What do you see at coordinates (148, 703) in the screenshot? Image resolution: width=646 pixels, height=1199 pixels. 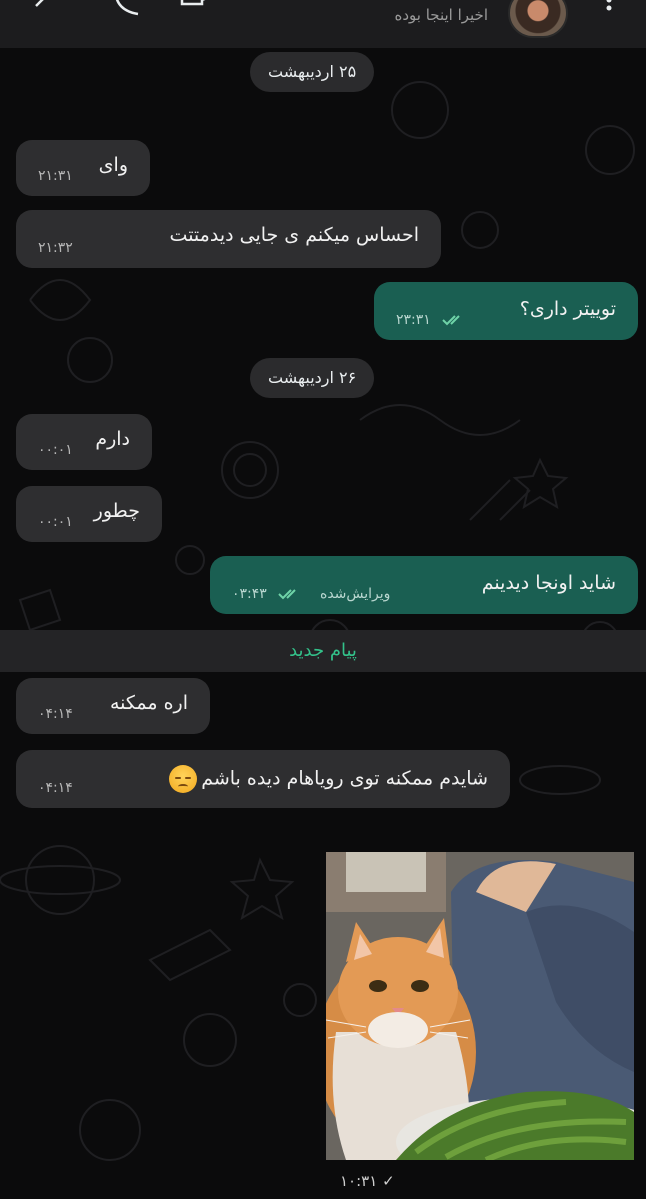 I see `message-text: اره ممکنه` at bounding box center [148, 703].